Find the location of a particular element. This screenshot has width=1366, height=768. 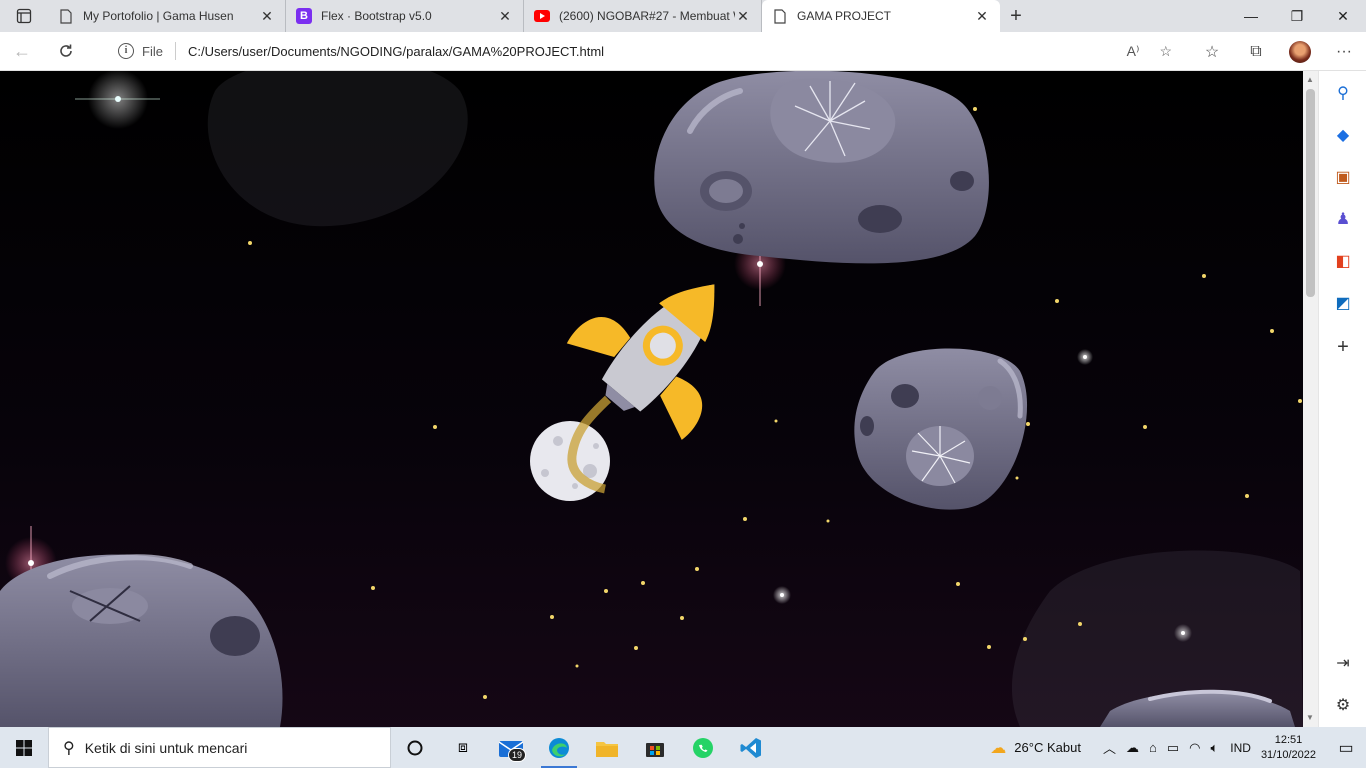

cortana-button is located at coordinates (415, 747).